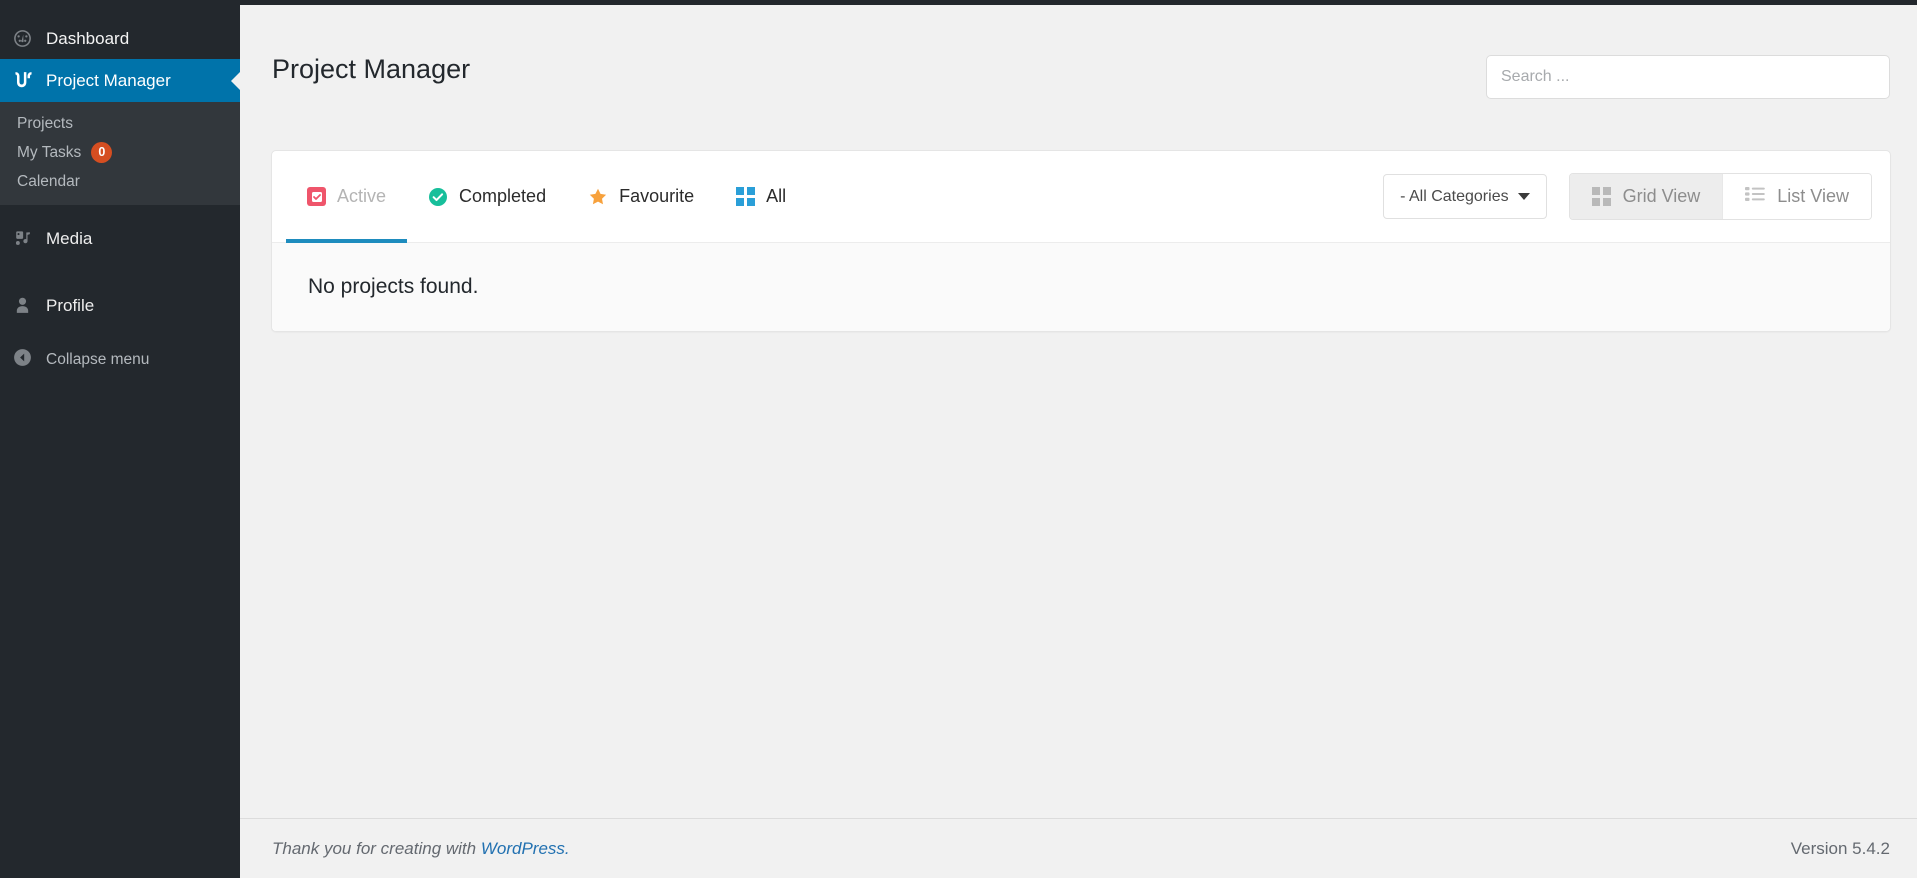 Image resolution: width=1917 pixels, height=878 pixels. What do you see at coordinates (1078, 67) in the screenshot?
I see `page-header: Project Manager` at bounding box center [1078, 67].